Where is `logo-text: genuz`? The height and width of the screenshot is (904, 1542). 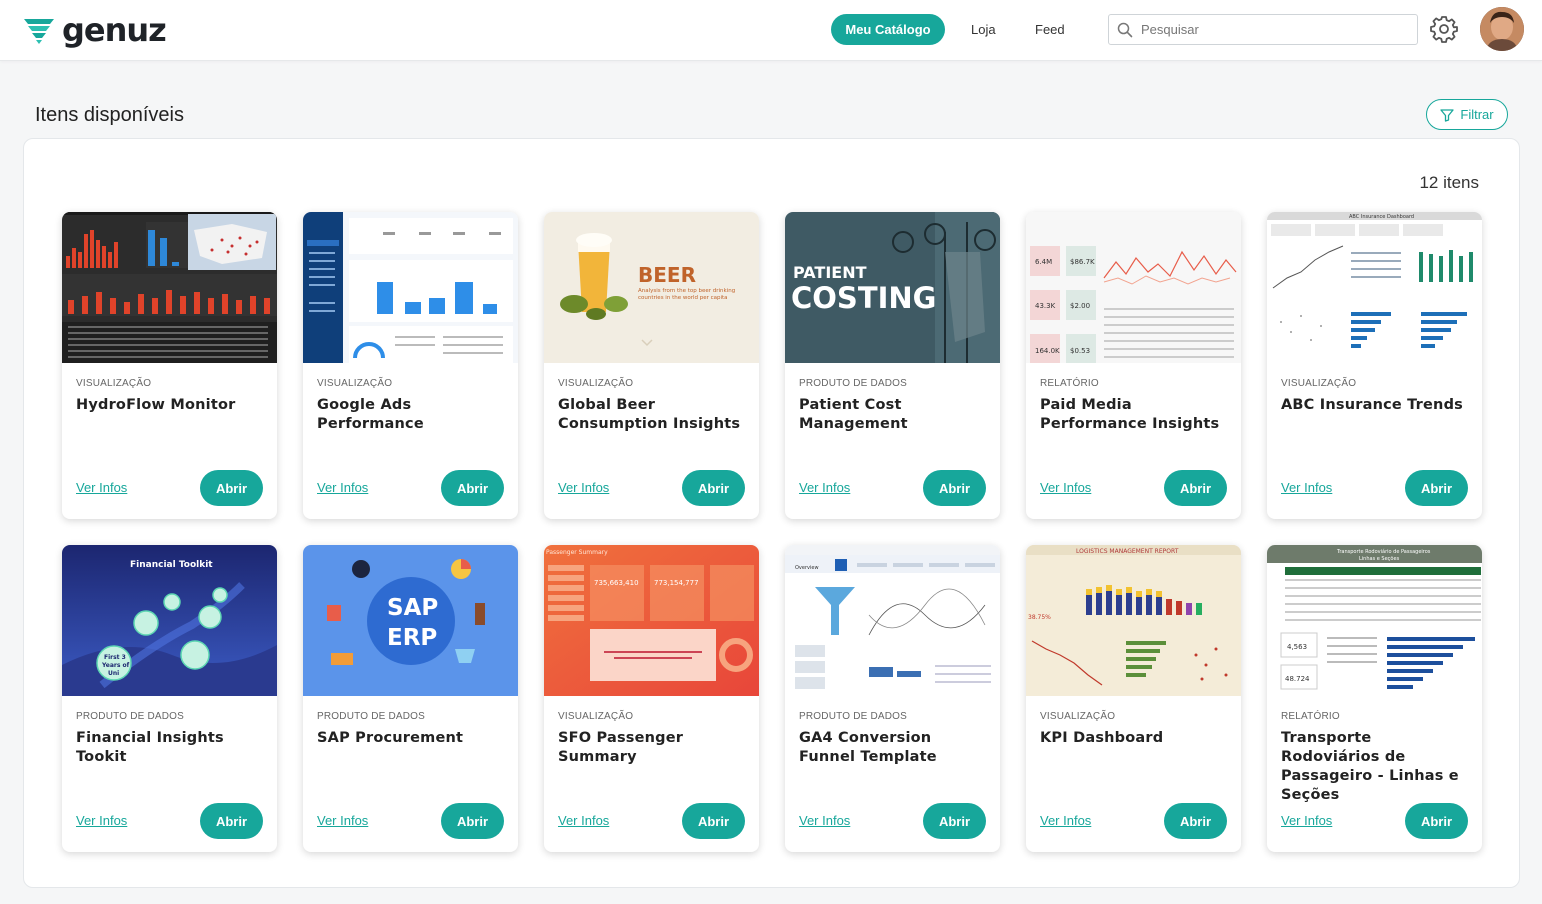 logo-text: genuz is located at coordinates (114, 30).